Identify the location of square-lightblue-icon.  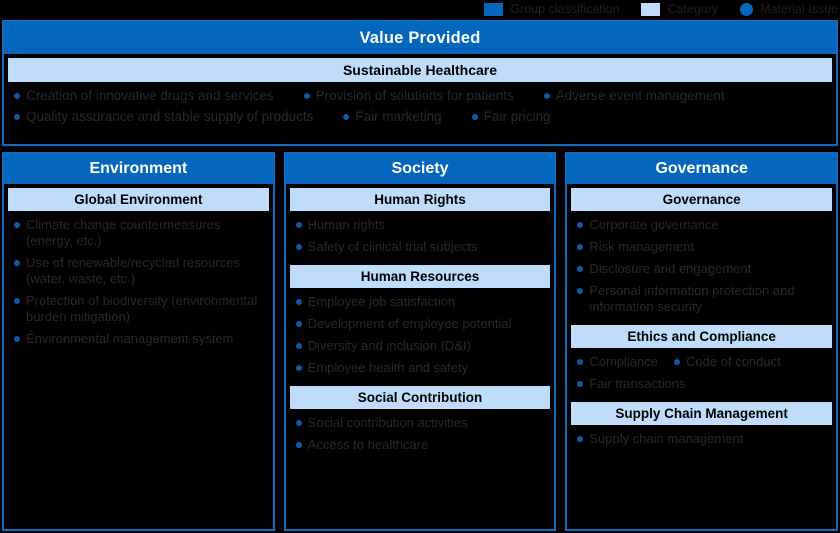
(651, 9).